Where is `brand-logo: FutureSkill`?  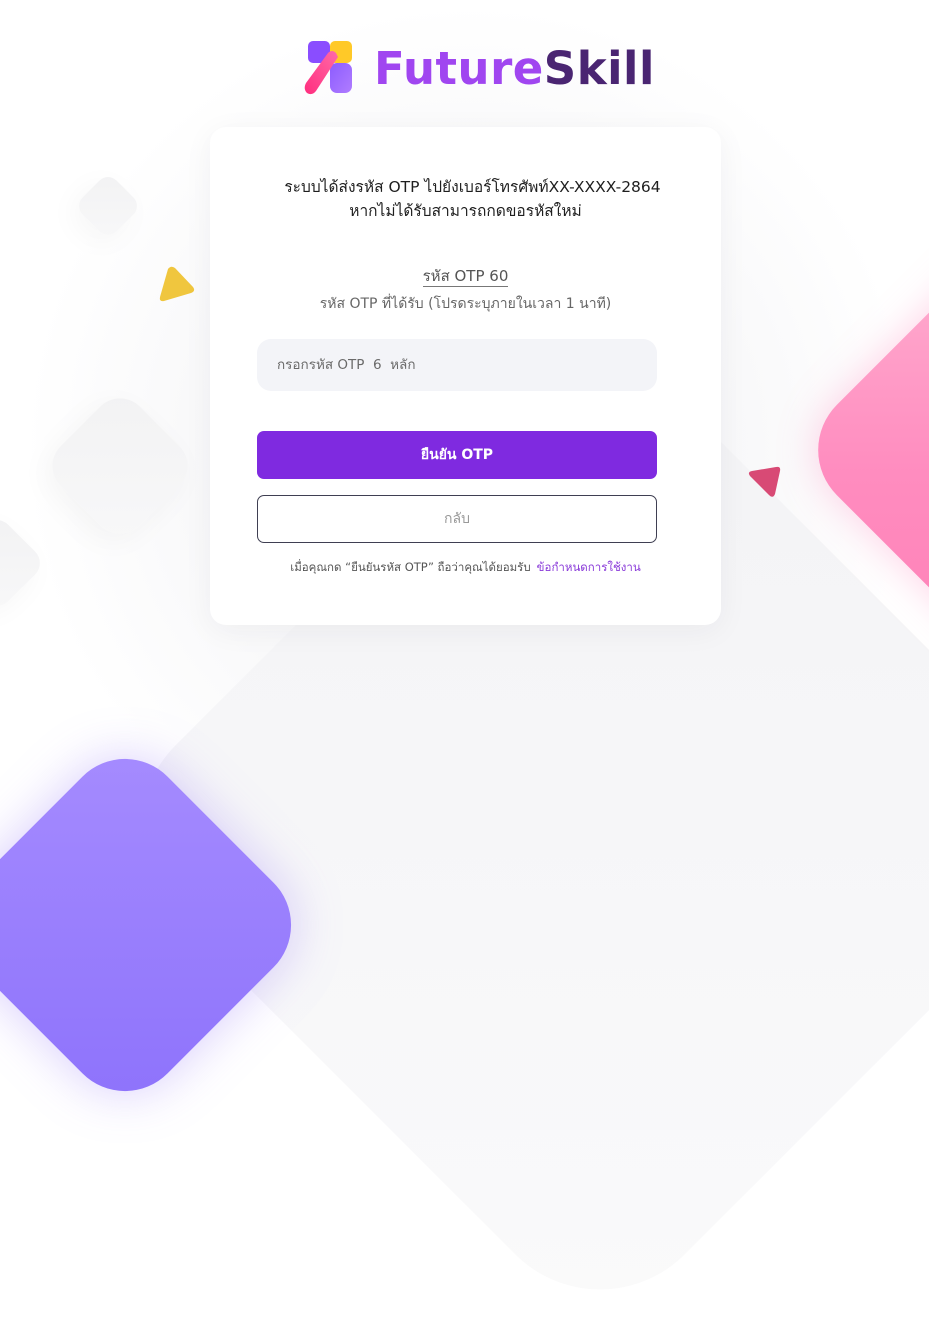
brand-logo: FutureSkill is located at coordinates (478, 68).